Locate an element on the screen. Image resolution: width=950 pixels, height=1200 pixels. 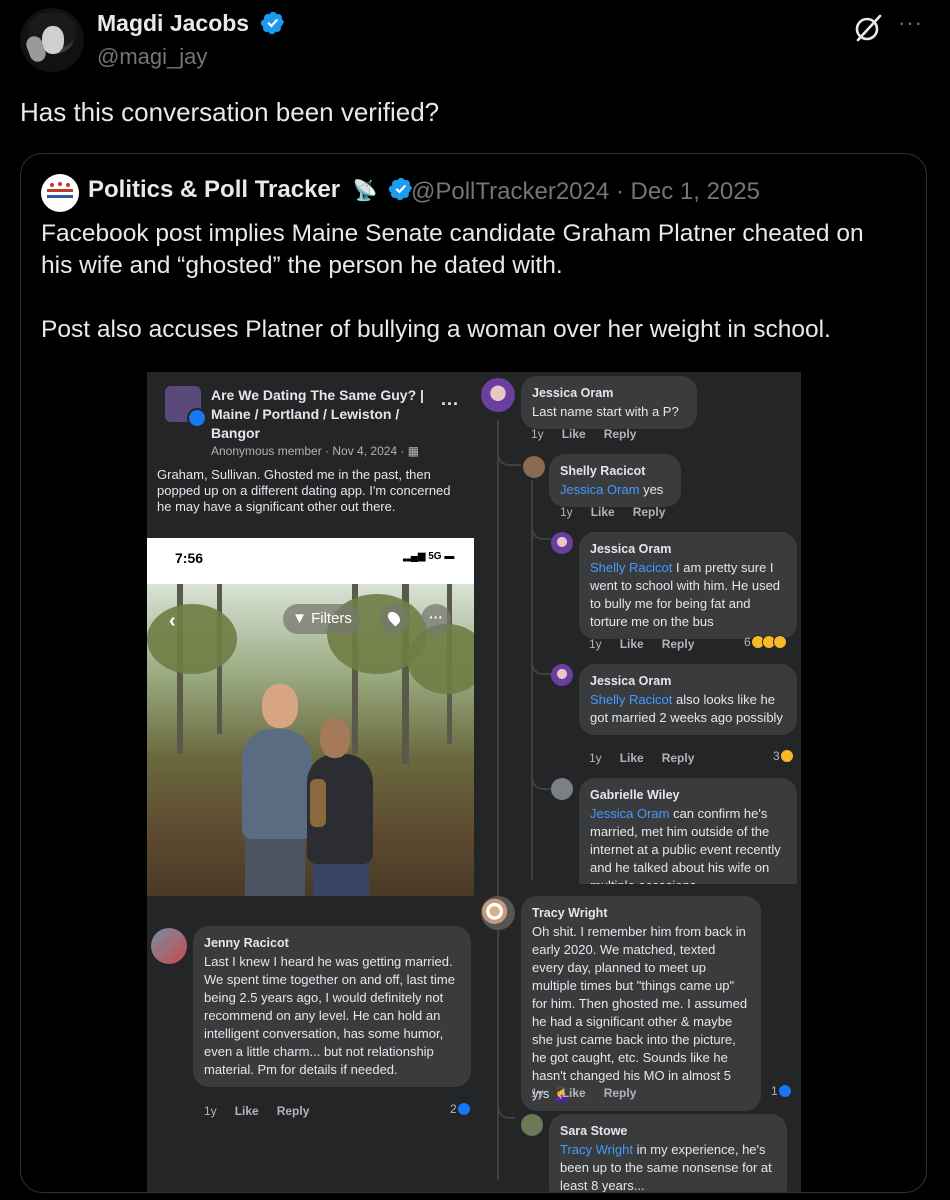
tweet-text: Has this conversation been verified? is located at coordinates (230, 112).